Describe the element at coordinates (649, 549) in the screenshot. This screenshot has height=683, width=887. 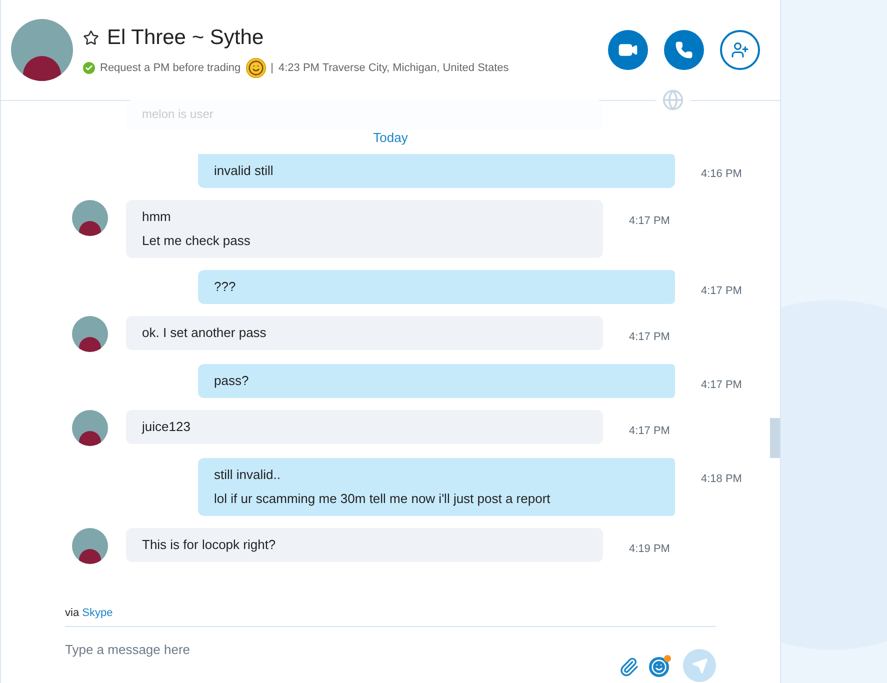
I see `message-time: 4:19 PM` at that location.